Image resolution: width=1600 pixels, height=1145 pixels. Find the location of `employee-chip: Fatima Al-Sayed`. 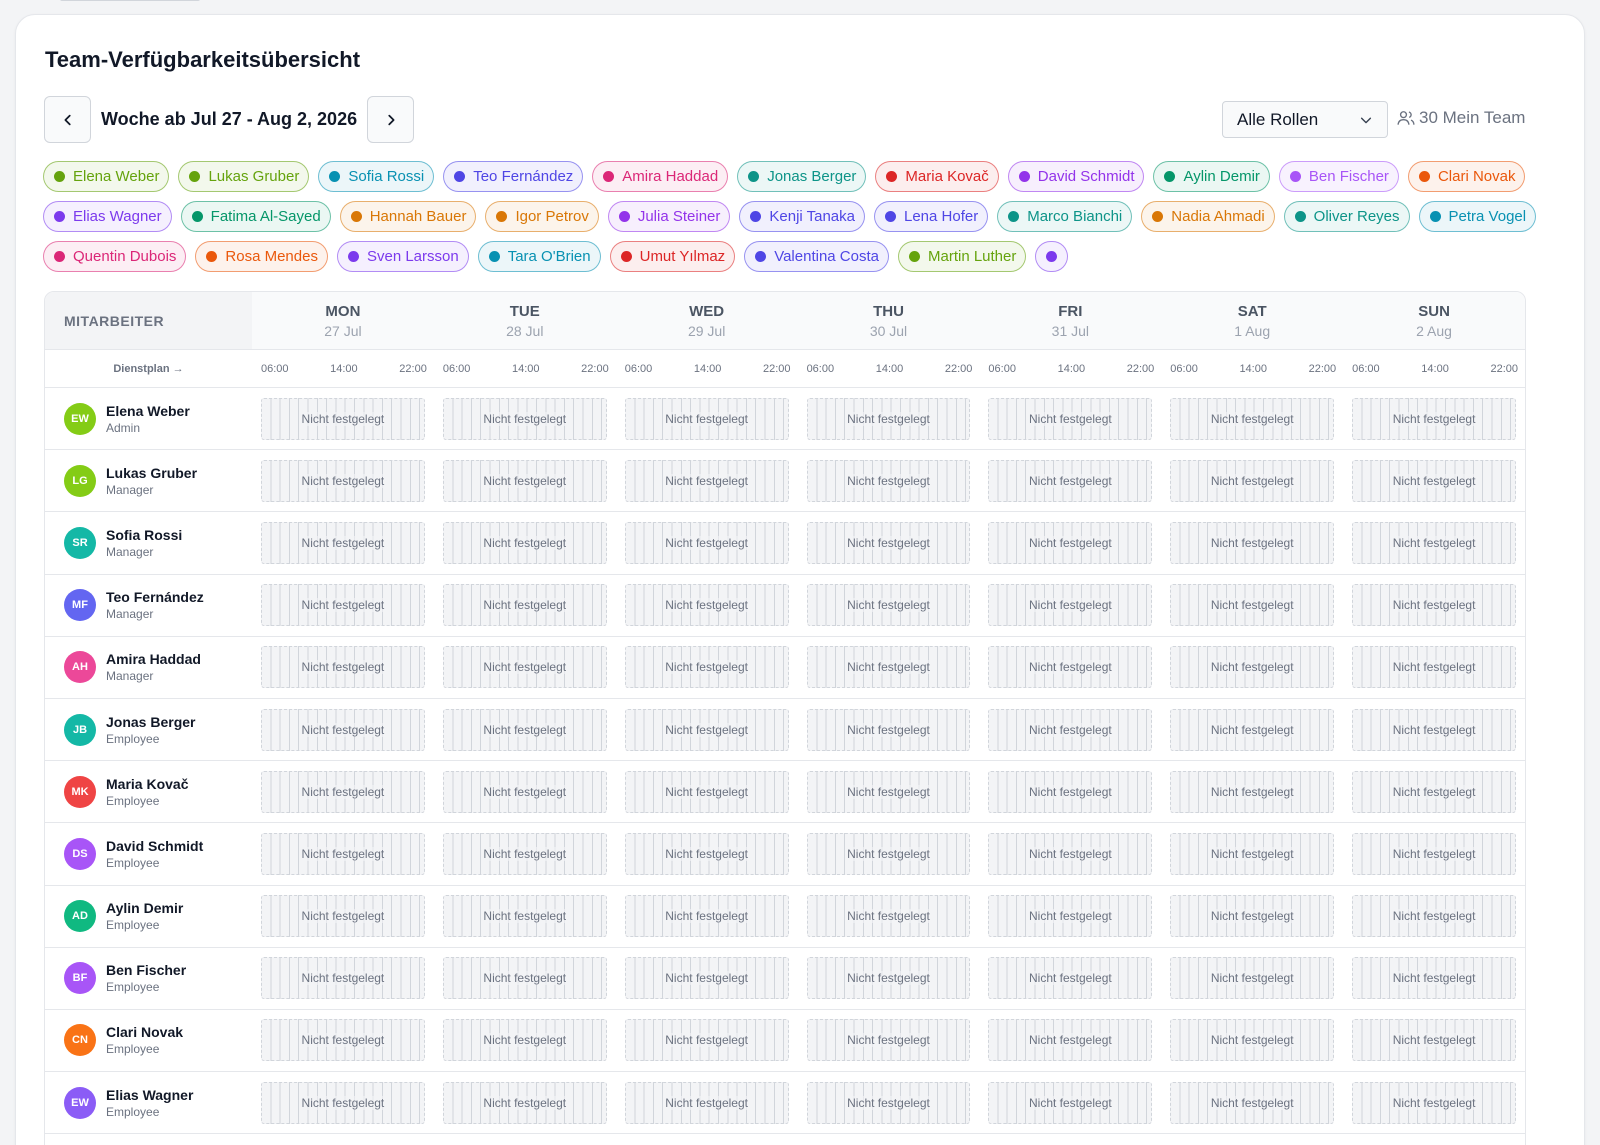

employee-chip: Fatima Al-Sayed is located at coordinates (255, 216).